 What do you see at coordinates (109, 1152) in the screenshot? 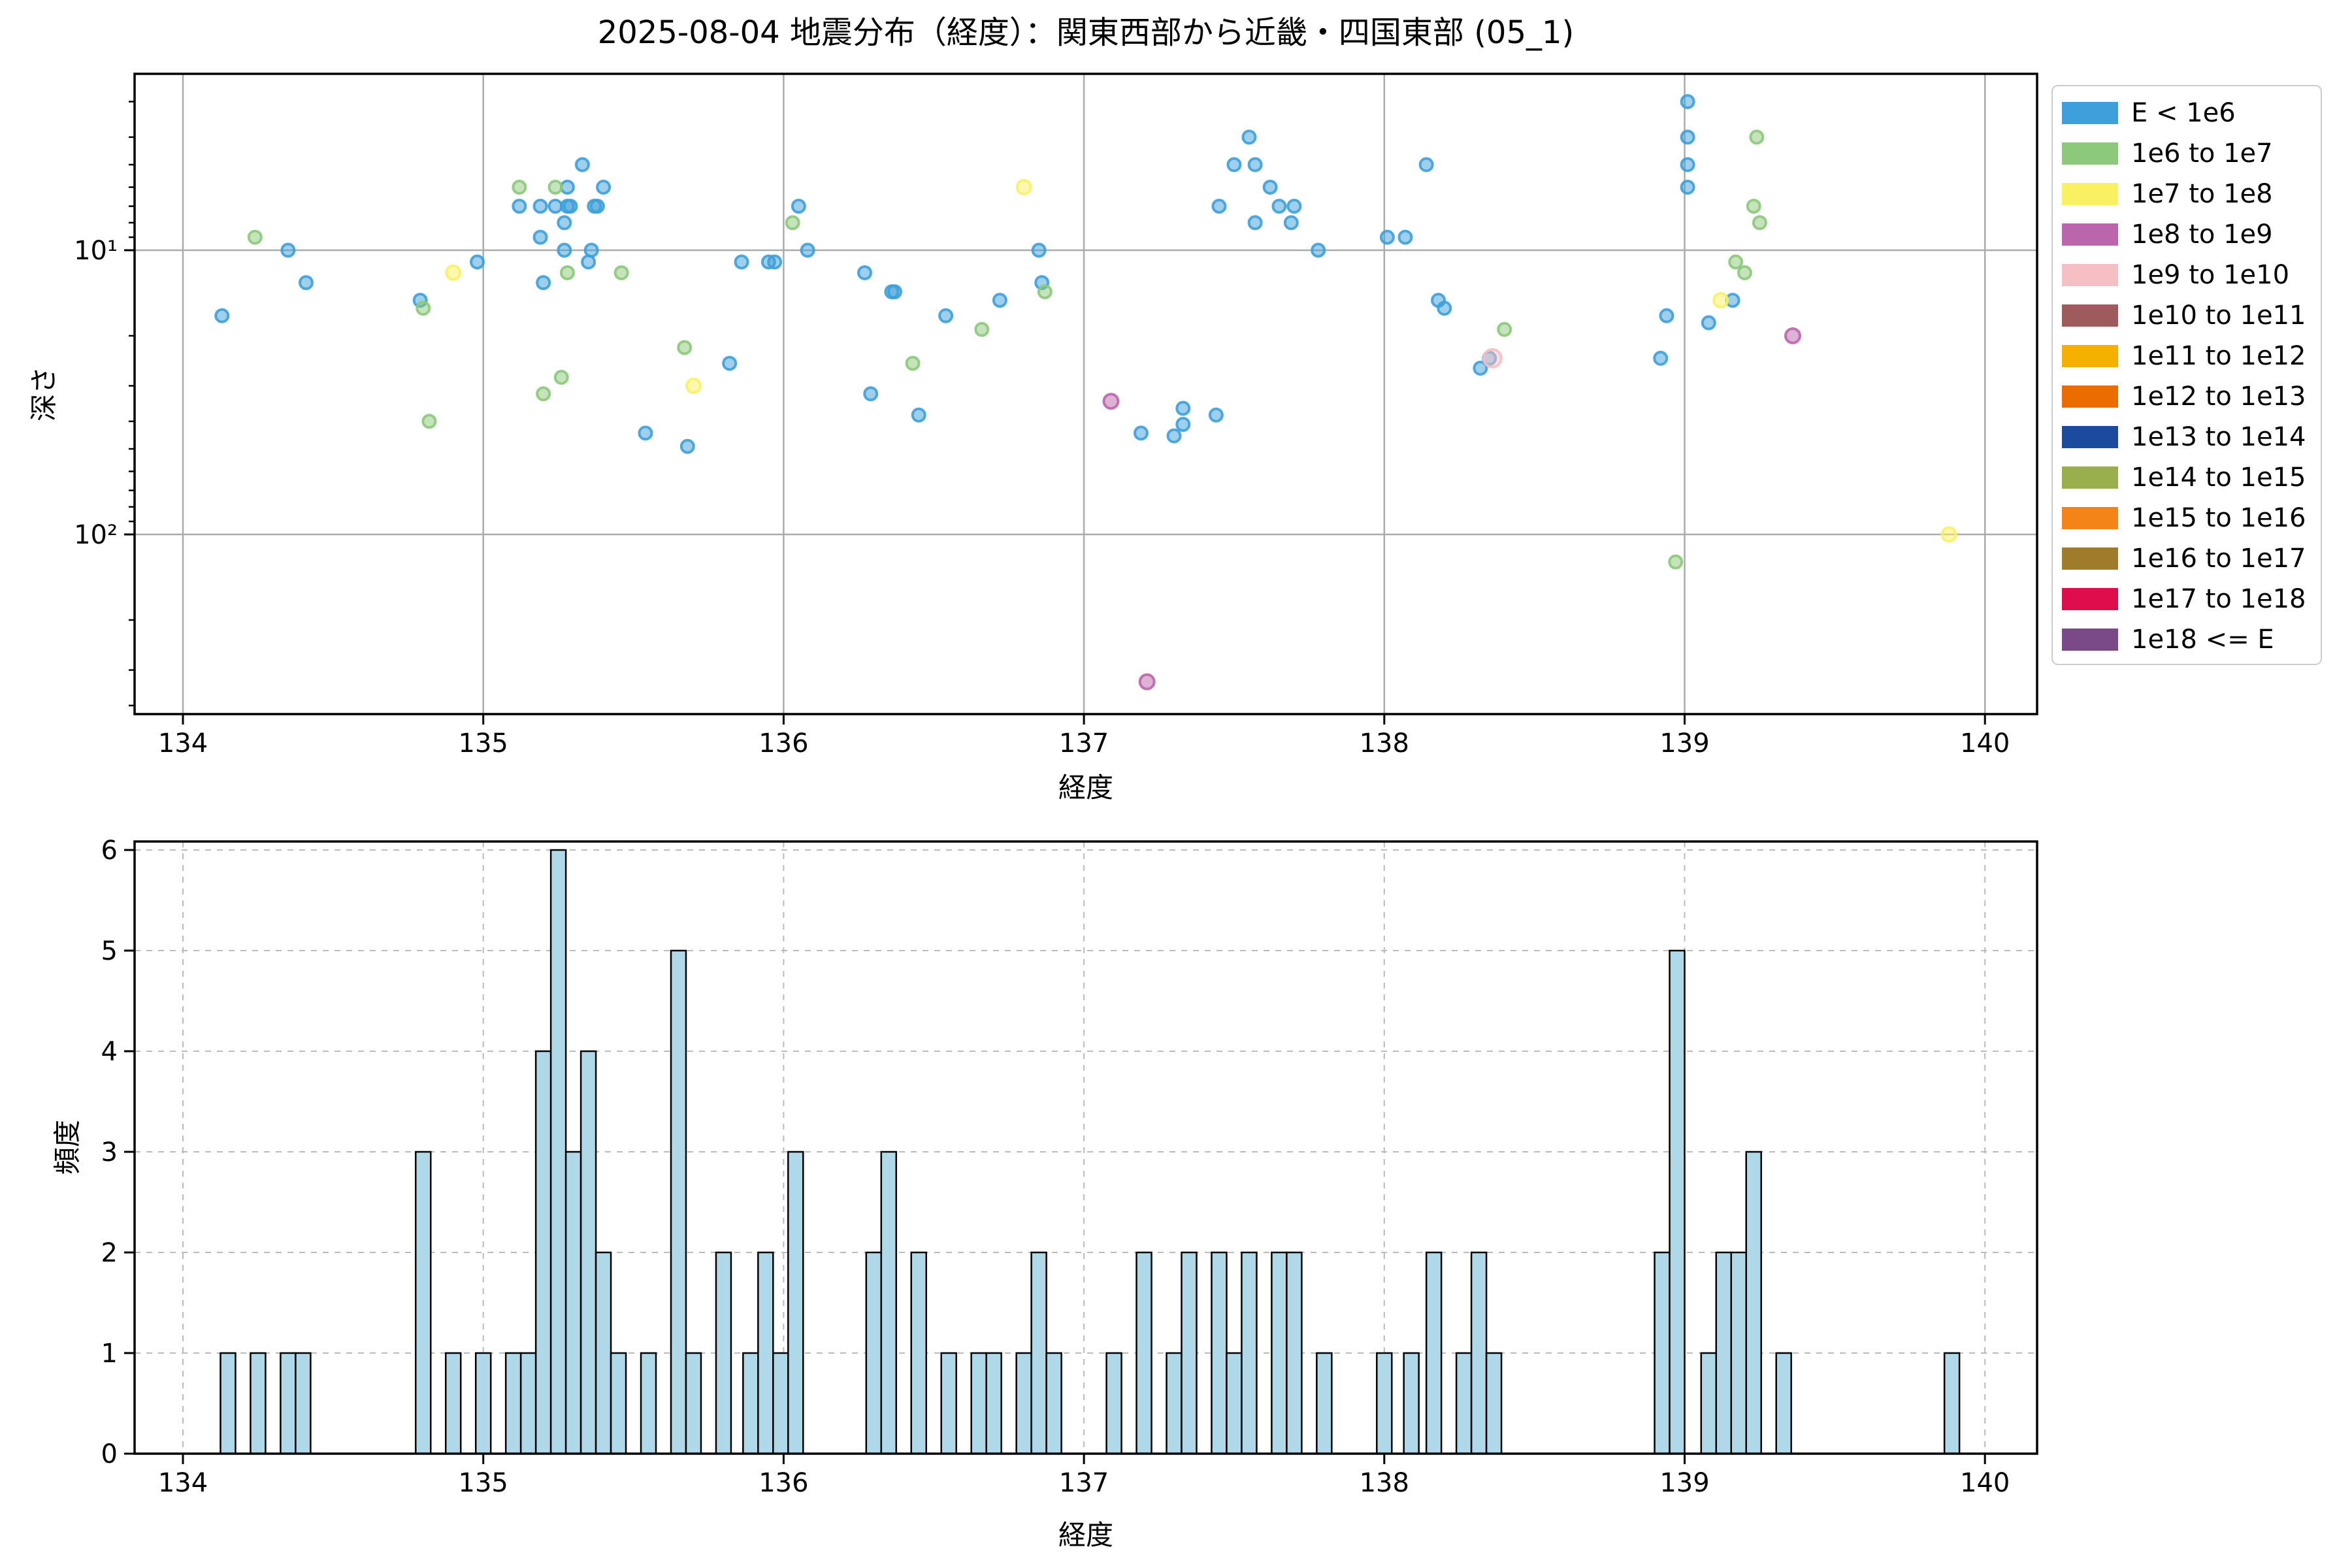
I see `hist-y-tick-label: 3` at bounding box center [109, 1152].